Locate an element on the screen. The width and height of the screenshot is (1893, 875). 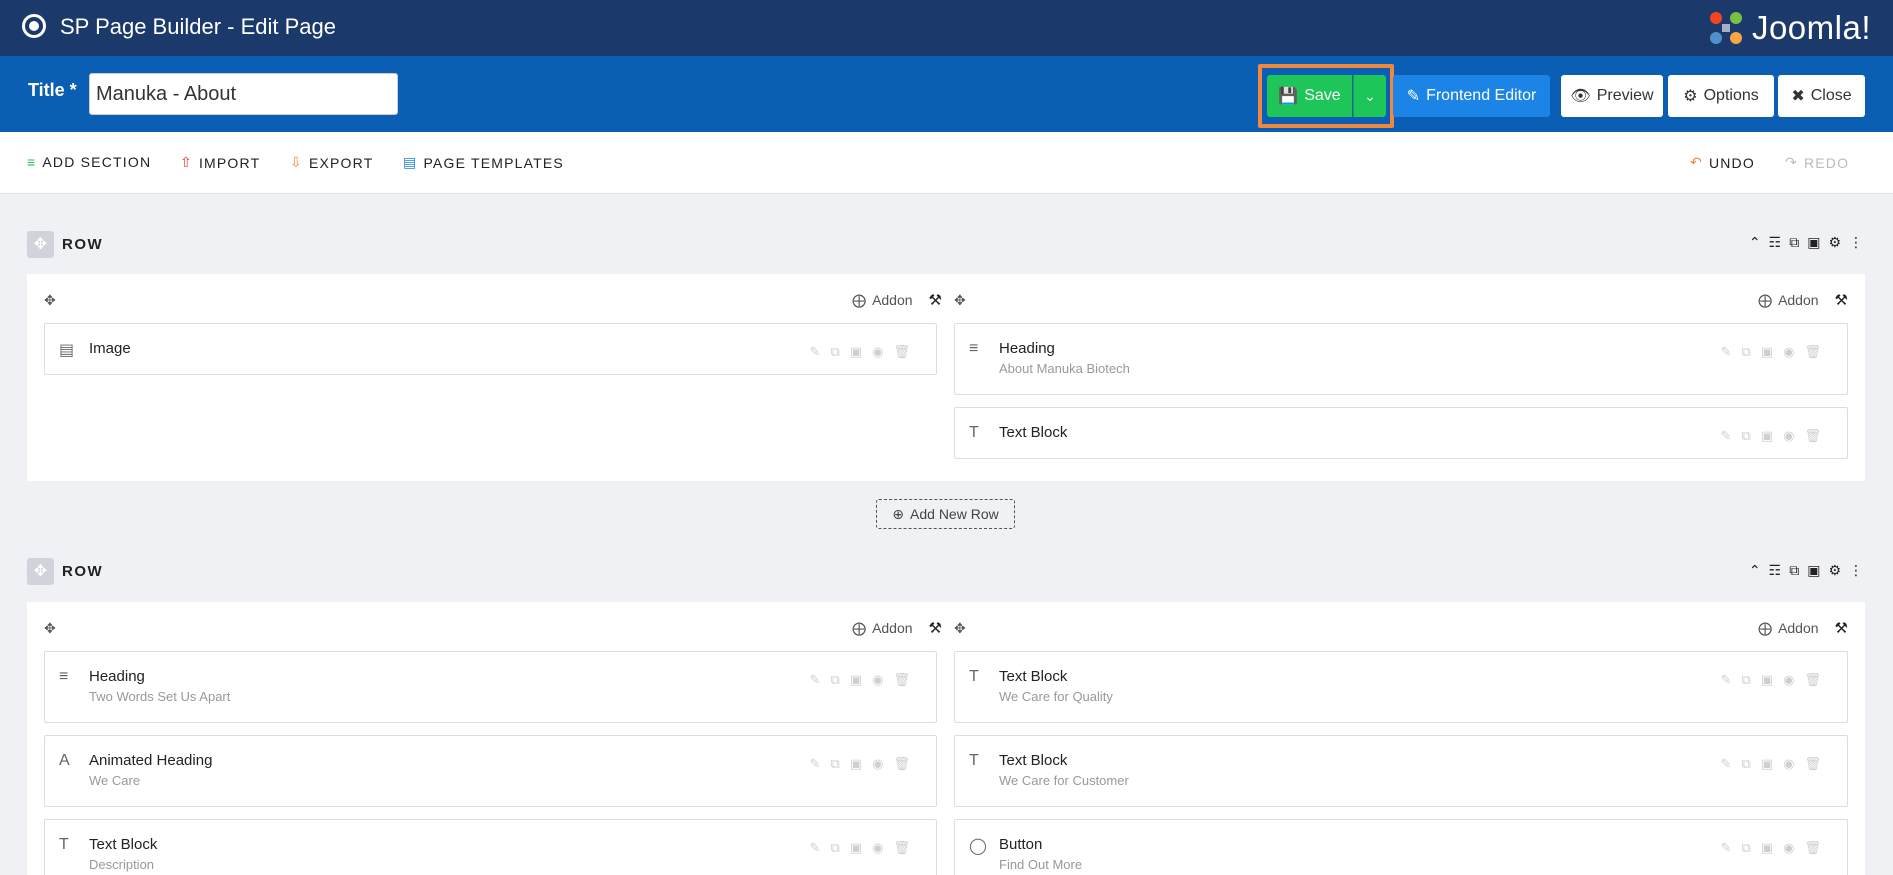
close-button: ✖ Close is located at coordinates (1821, 96).